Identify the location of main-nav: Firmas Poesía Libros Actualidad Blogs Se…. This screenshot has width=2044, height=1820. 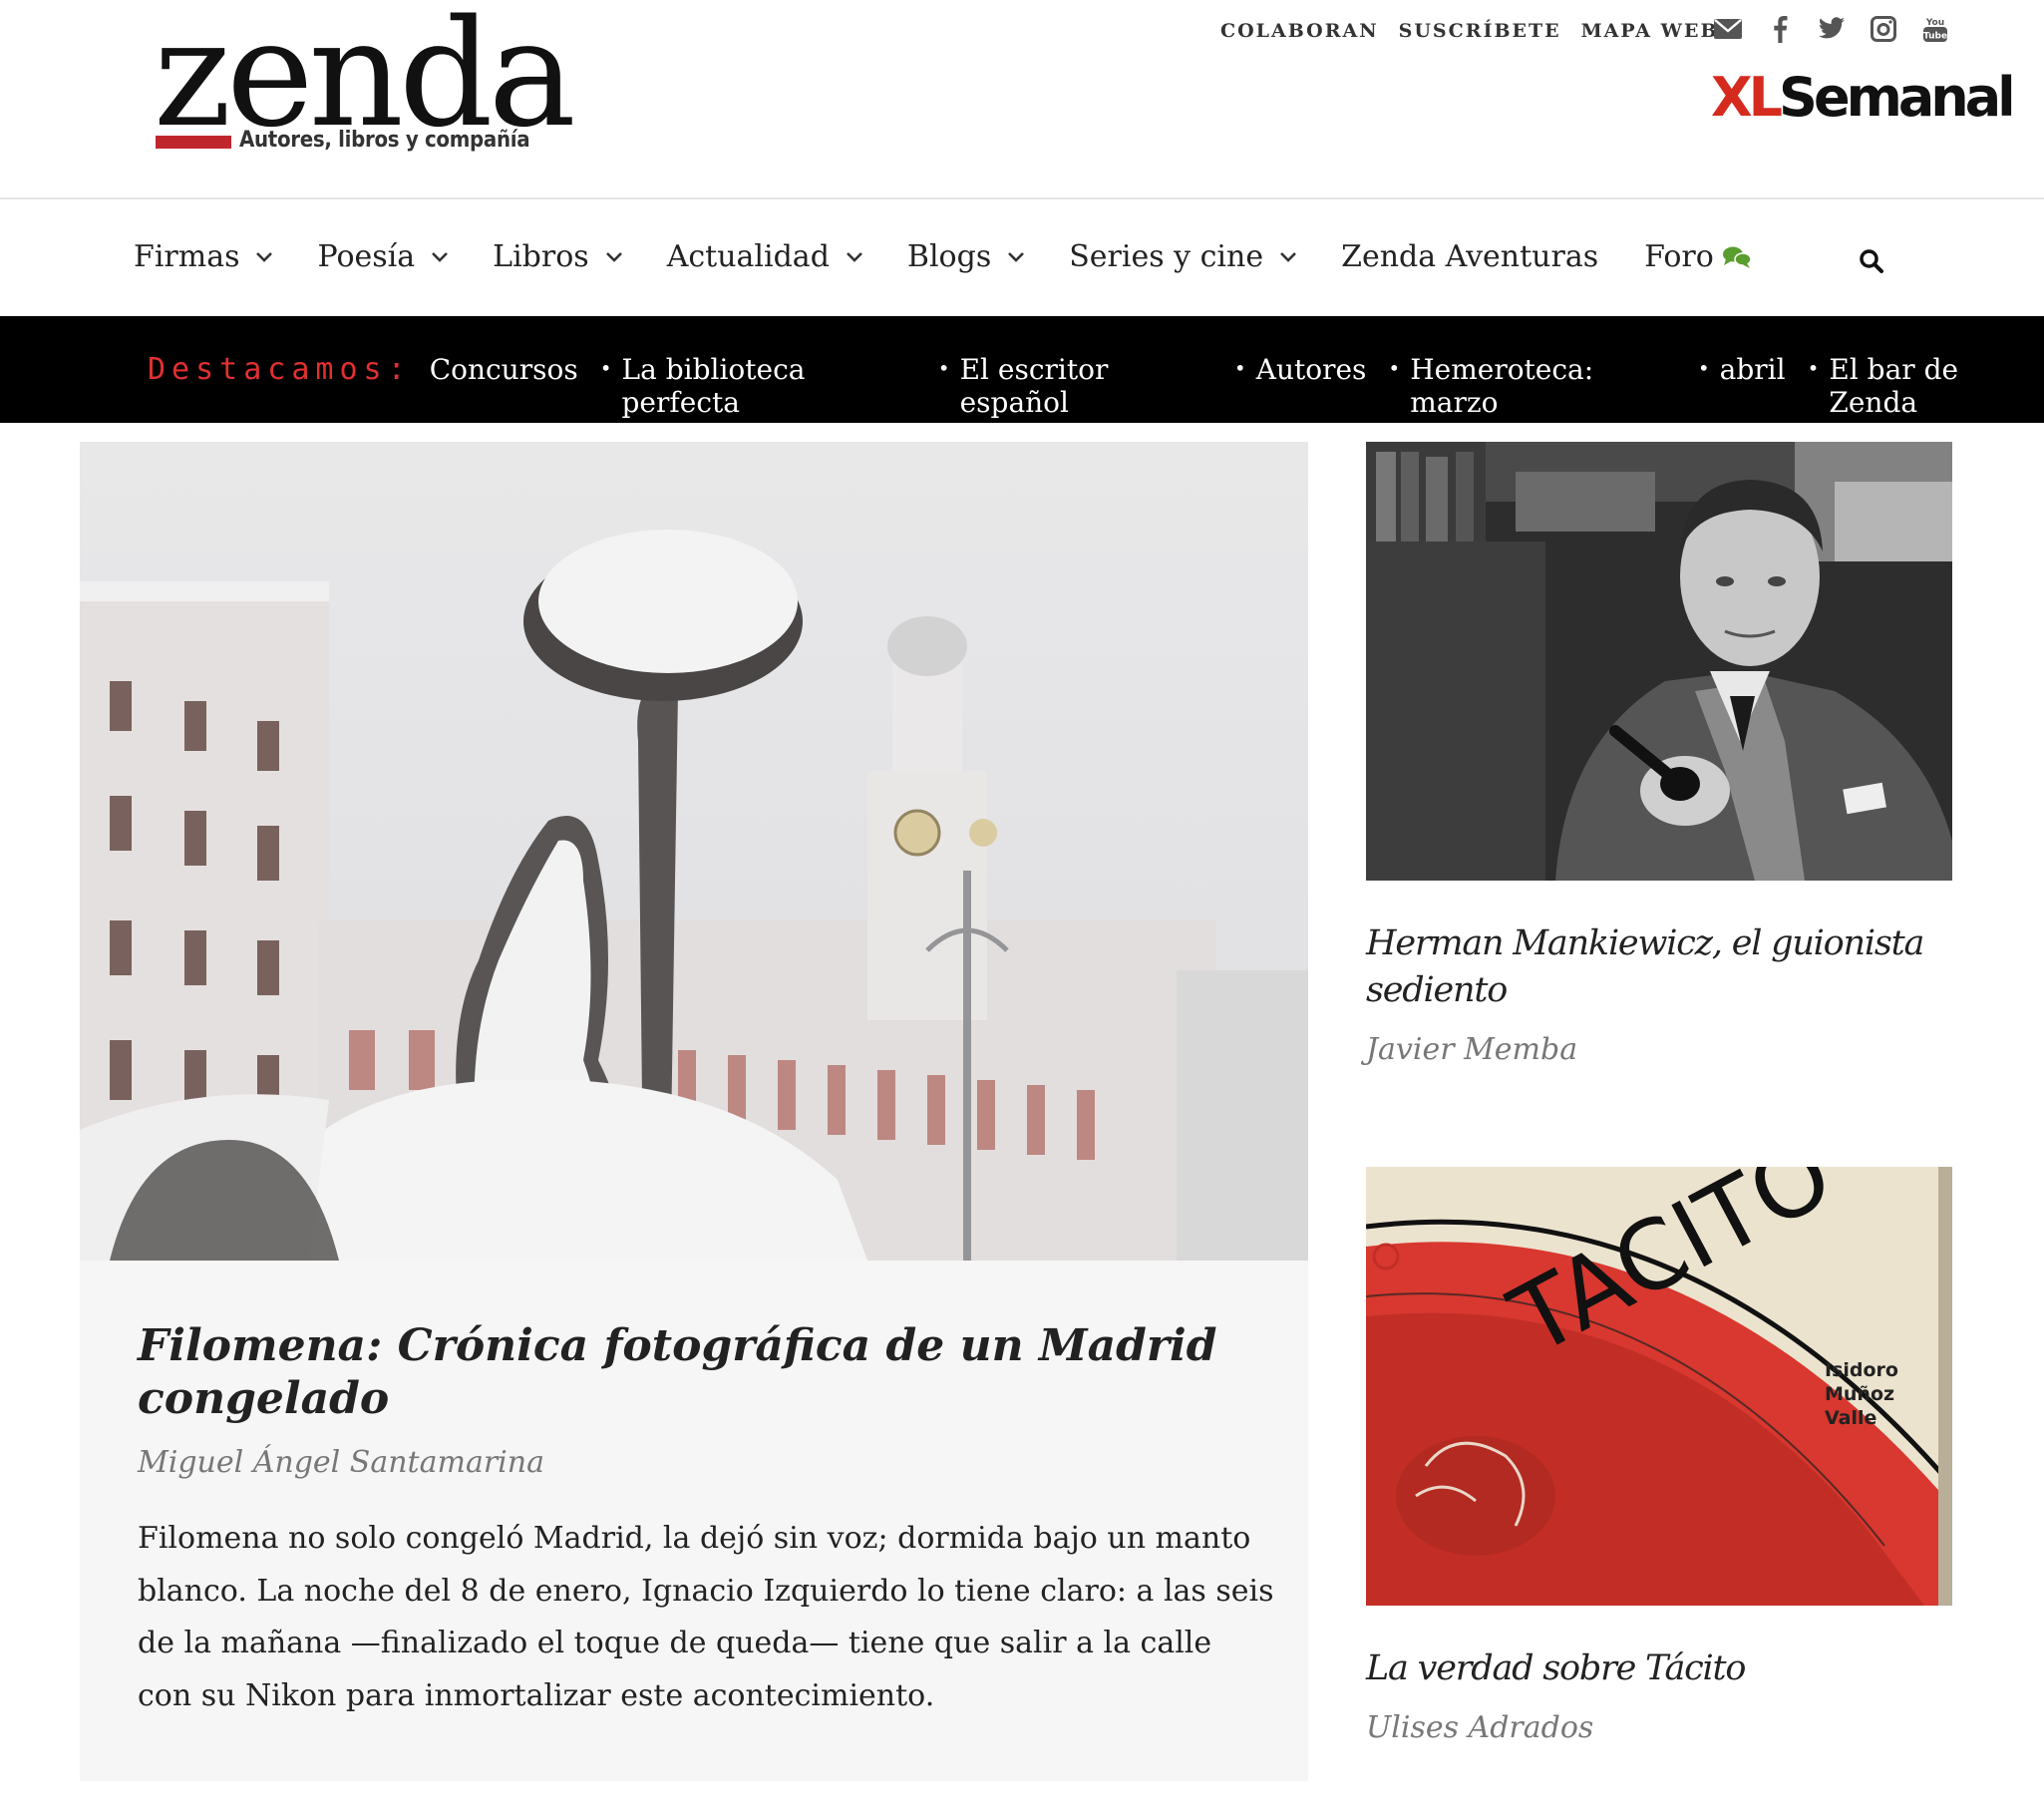
(1022, 258).